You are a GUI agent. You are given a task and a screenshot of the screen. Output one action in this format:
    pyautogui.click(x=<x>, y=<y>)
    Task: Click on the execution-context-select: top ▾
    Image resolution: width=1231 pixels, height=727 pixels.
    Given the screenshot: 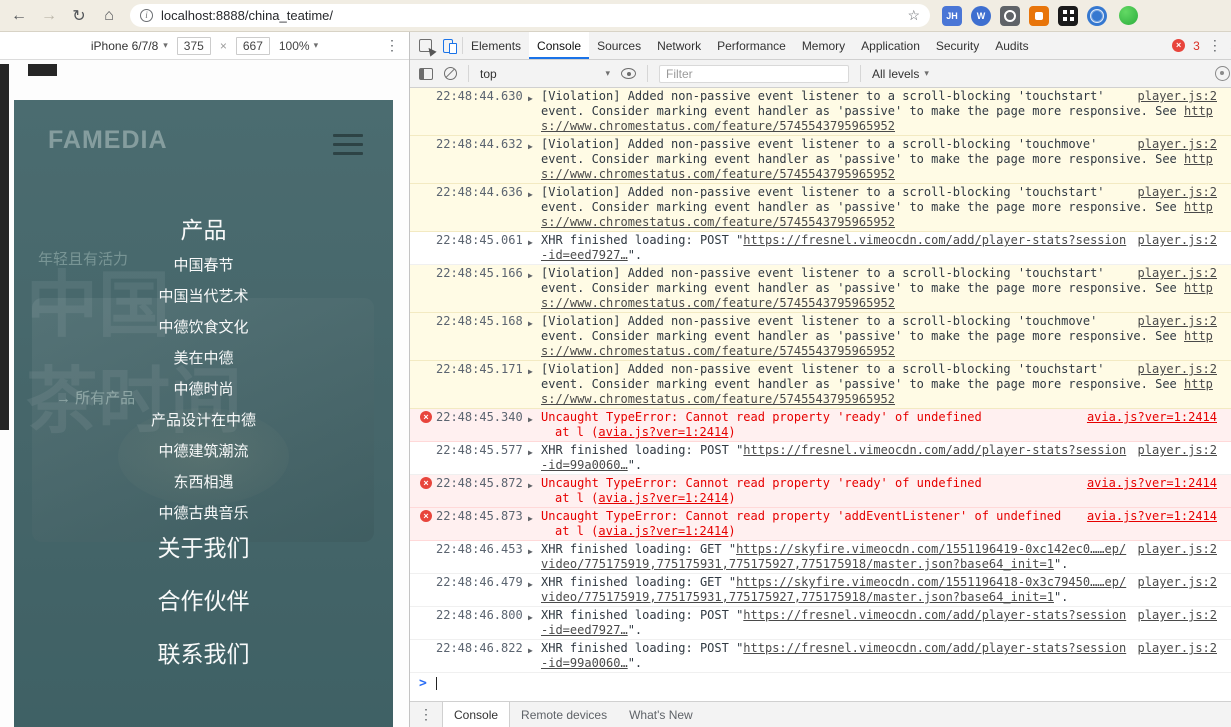 What is the action you would take?
    pyautogui.click(x=545, y=74)
    